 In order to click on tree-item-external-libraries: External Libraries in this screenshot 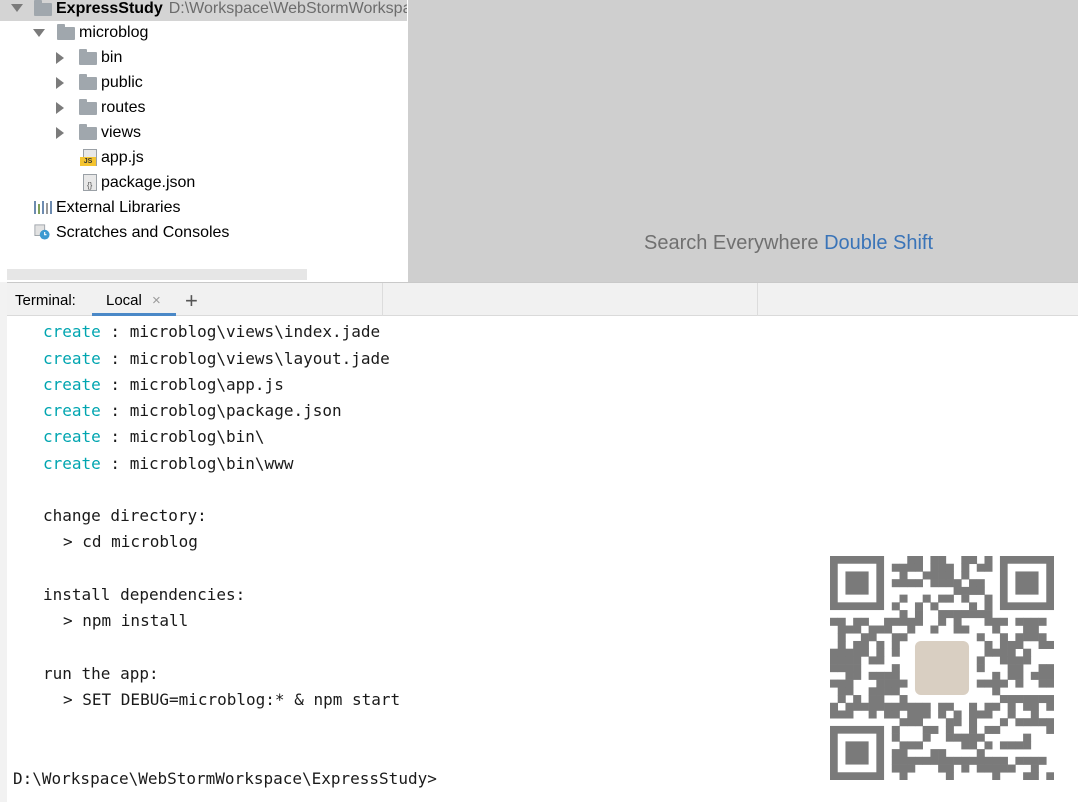, I will do `click(200, 207)`.